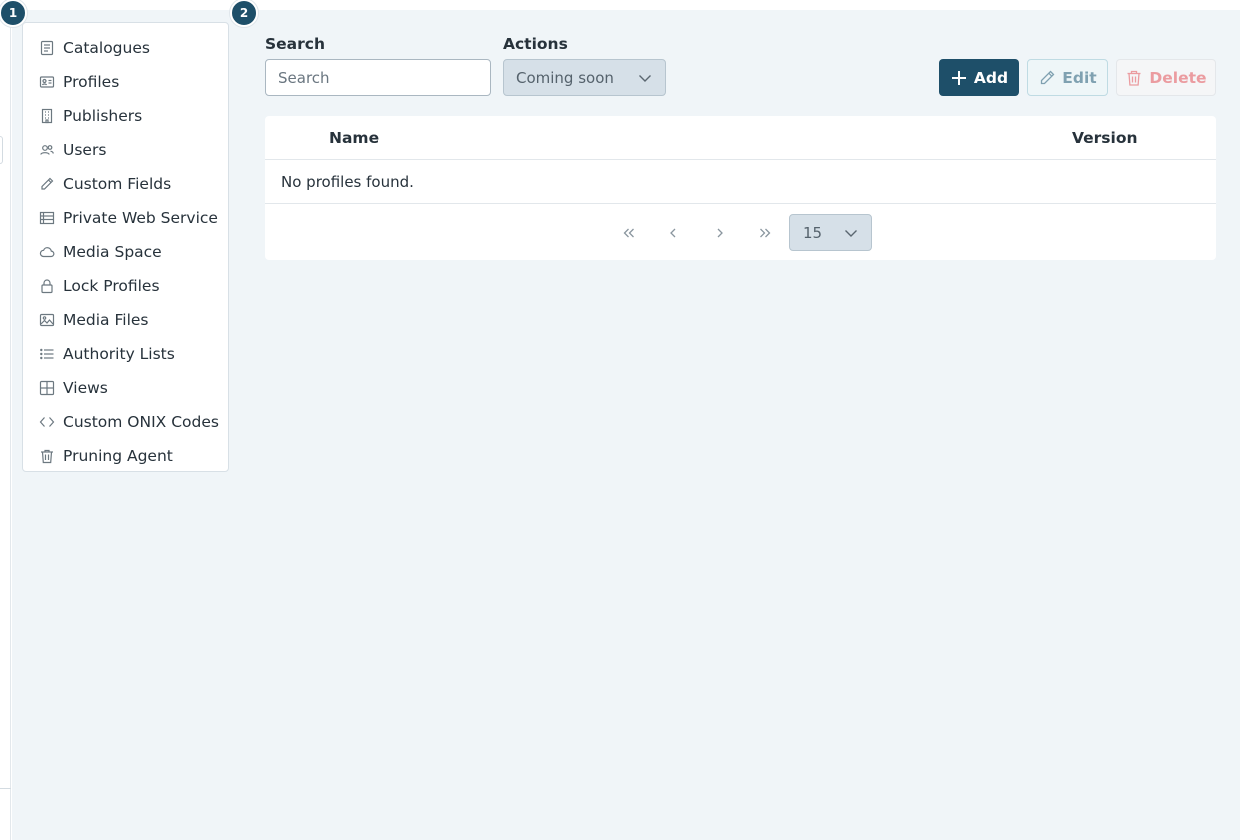 The height and width of the screenshot is (840, 1240). What do you see at coordinates (85, 388) in the screenshot?
I see `menu-item-label: Views` at bounding box center [85, 388].